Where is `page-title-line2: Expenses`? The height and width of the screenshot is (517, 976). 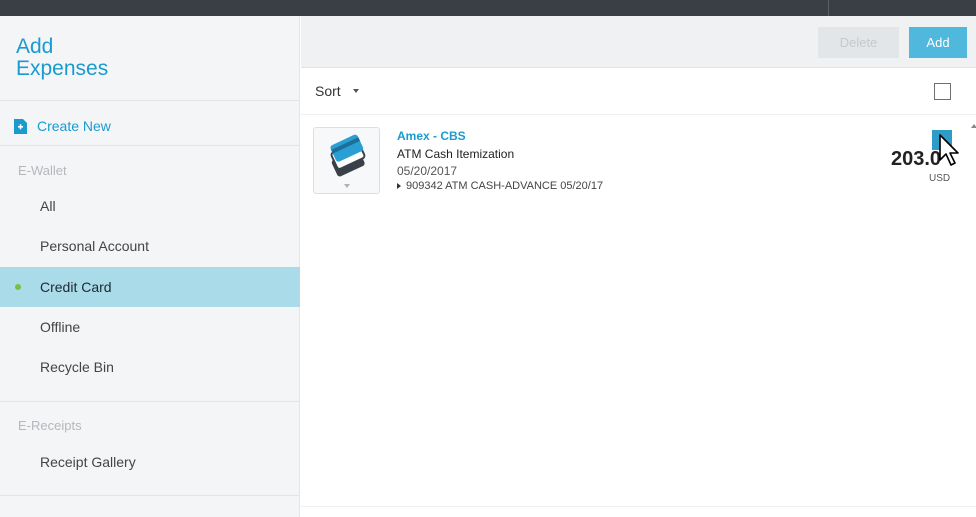
page-title-line2: Expenses is located at coordinates (62, 68).